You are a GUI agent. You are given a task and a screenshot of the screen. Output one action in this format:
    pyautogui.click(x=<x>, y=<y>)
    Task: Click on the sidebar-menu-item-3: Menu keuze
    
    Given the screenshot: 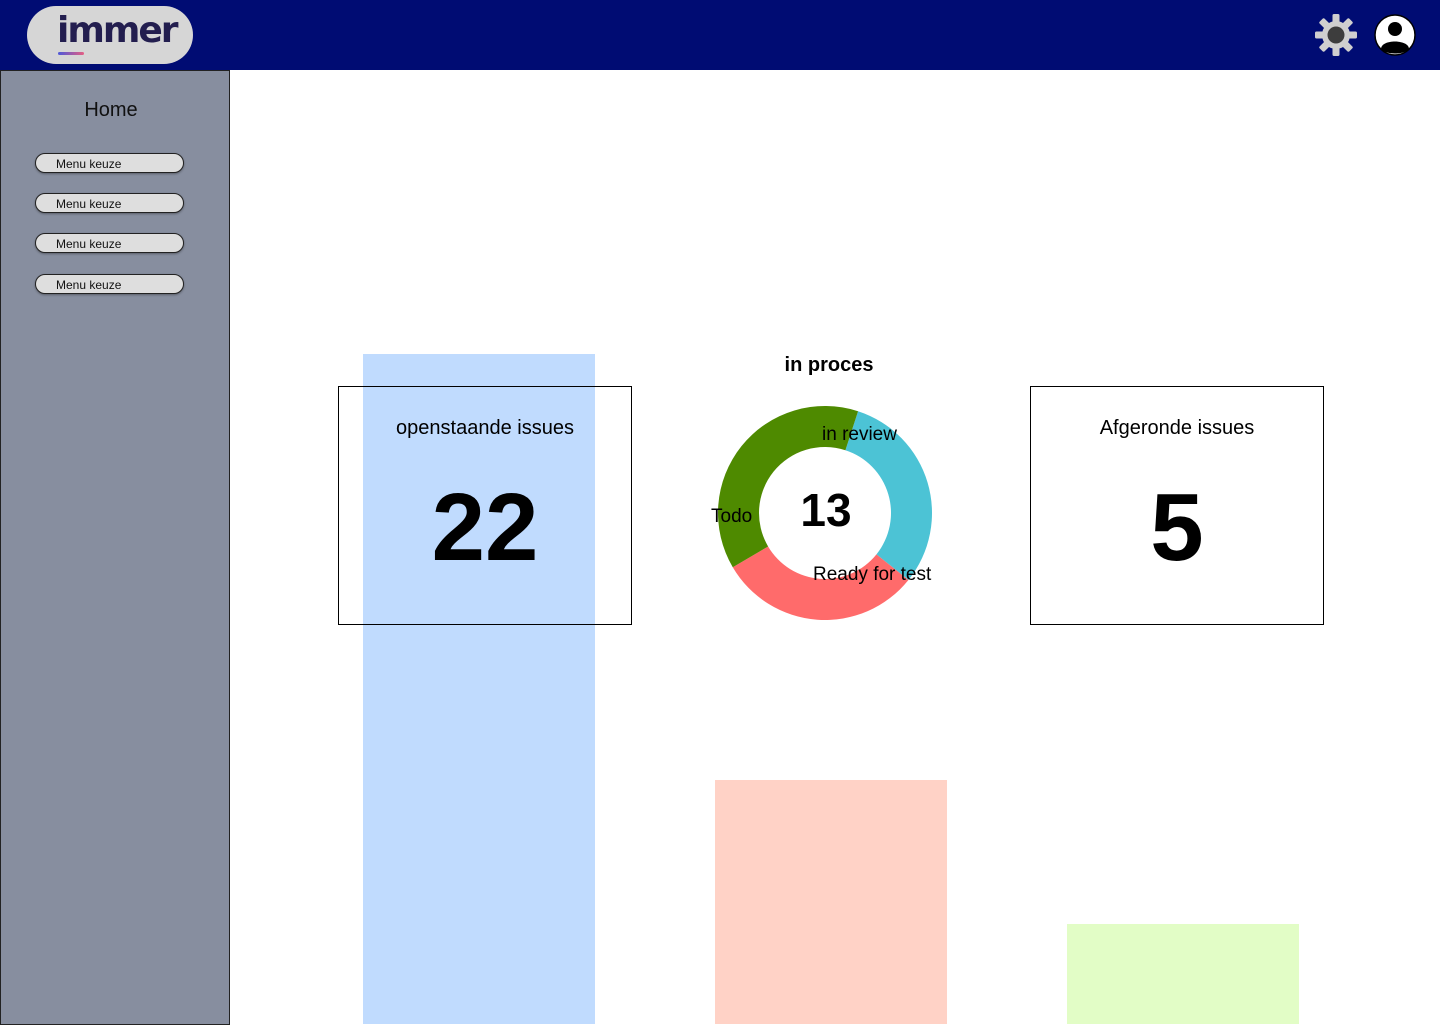 What is the action you would take?
    pyautogui.click(x=109, y=243)
    